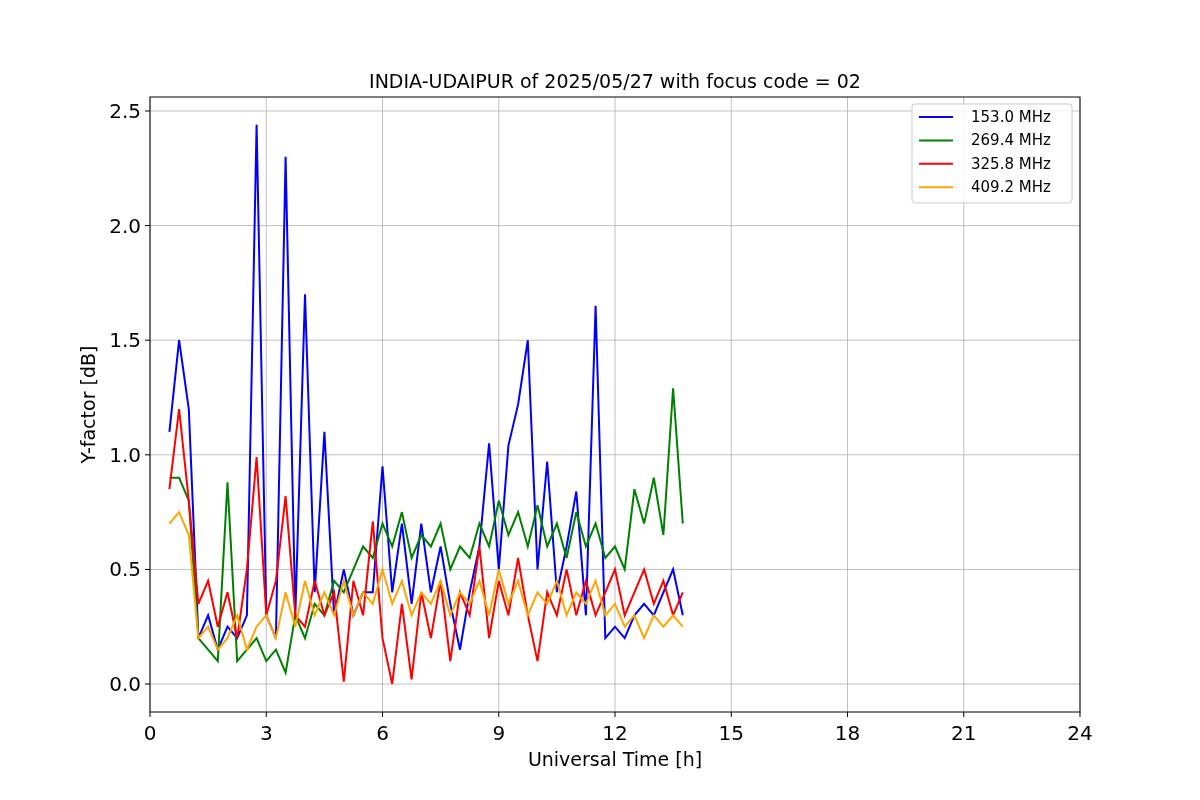  Describe the element at coordinates (615, 733) in the screenshot. I see `tick-label: 12` at that location.